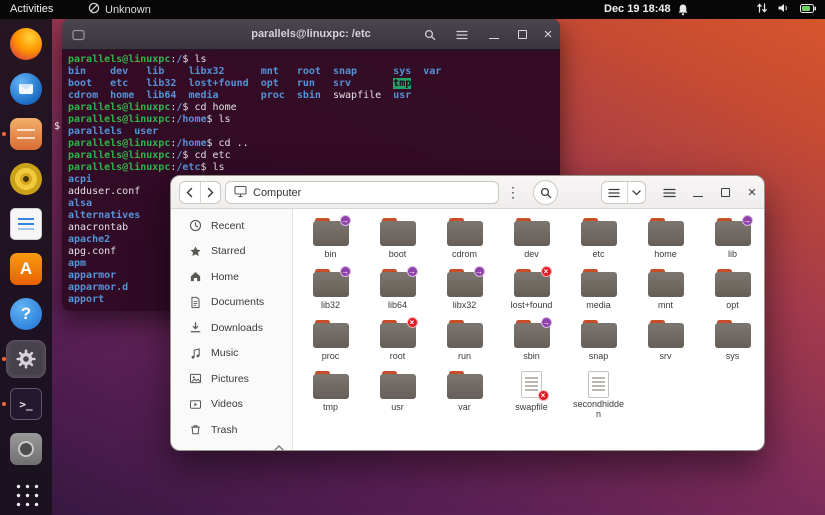 This screenshot has height=515, width=825. What do you see at coordinates (330, 393) in the screenshot?
I see `file-item: tmp` at bounding box center [330, 393].